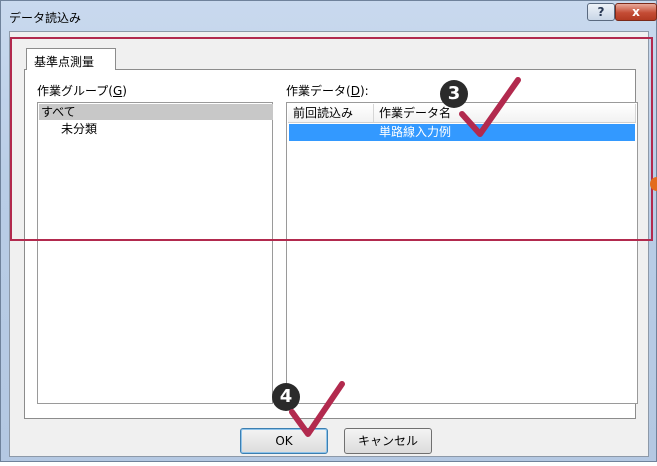 This screenshot has width=657, height=466. What do you see at coordinates (82, 91) in the screenshot?
I see `group-label: 作業グループ(G)` at bounding box center [82, 91].